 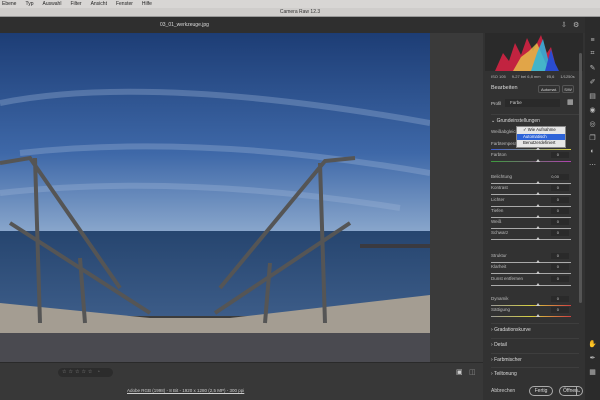 I want to click on grid-icon: ▦, so click(x=592, y=372).